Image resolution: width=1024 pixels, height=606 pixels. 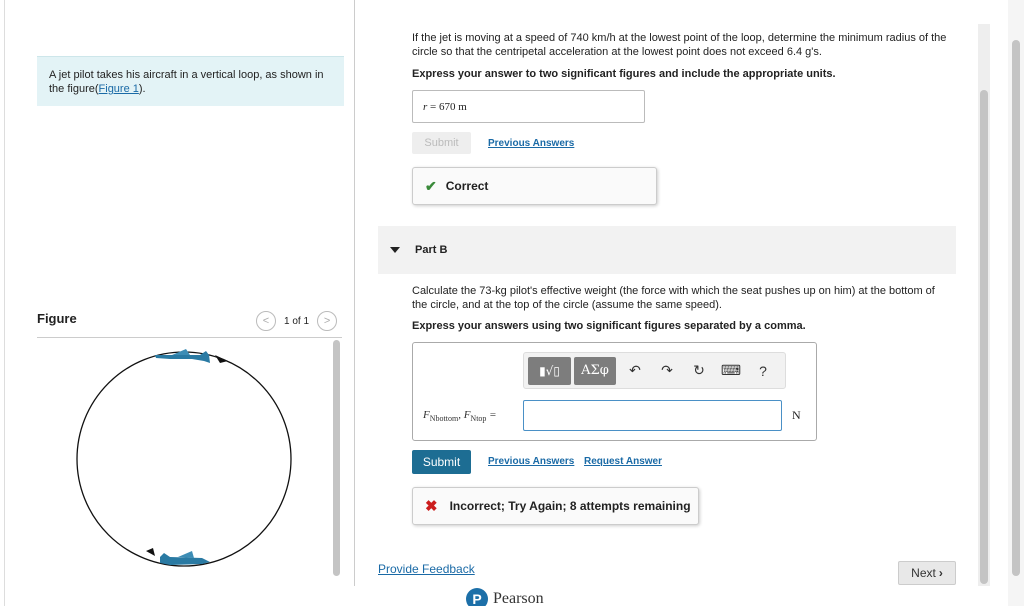 What do you see at coordinates (531, 143) in the screenshot?
I see `partA-previous-answers-link: Previous Answers` at bounding box center [531, 143].